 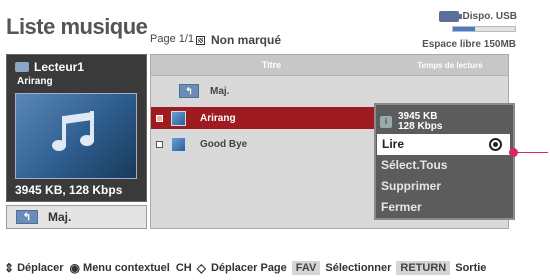 I want to click on info-bitrate: 128 Kbps, so click(x=420, y=126).